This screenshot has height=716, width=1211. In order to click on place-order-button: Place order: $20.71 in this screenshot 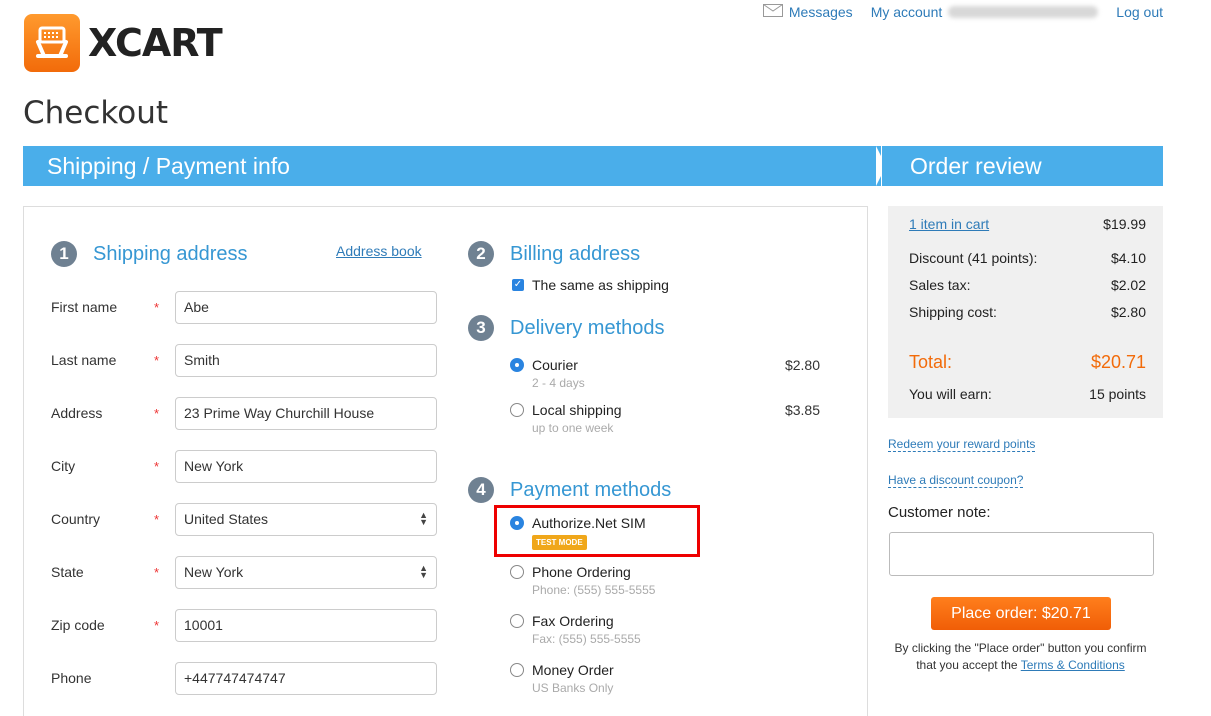, I will do `click(1021, 613)`.